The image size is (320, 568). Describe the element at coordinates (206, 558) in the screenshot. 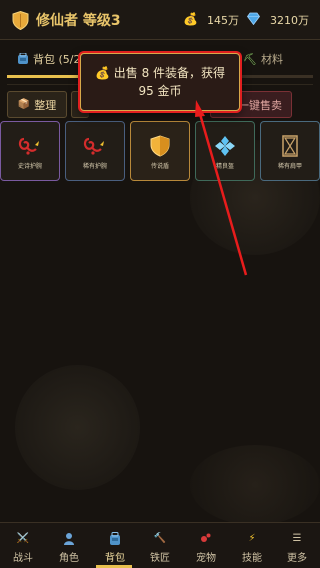

I see `nav-label: 宠物` at that location.